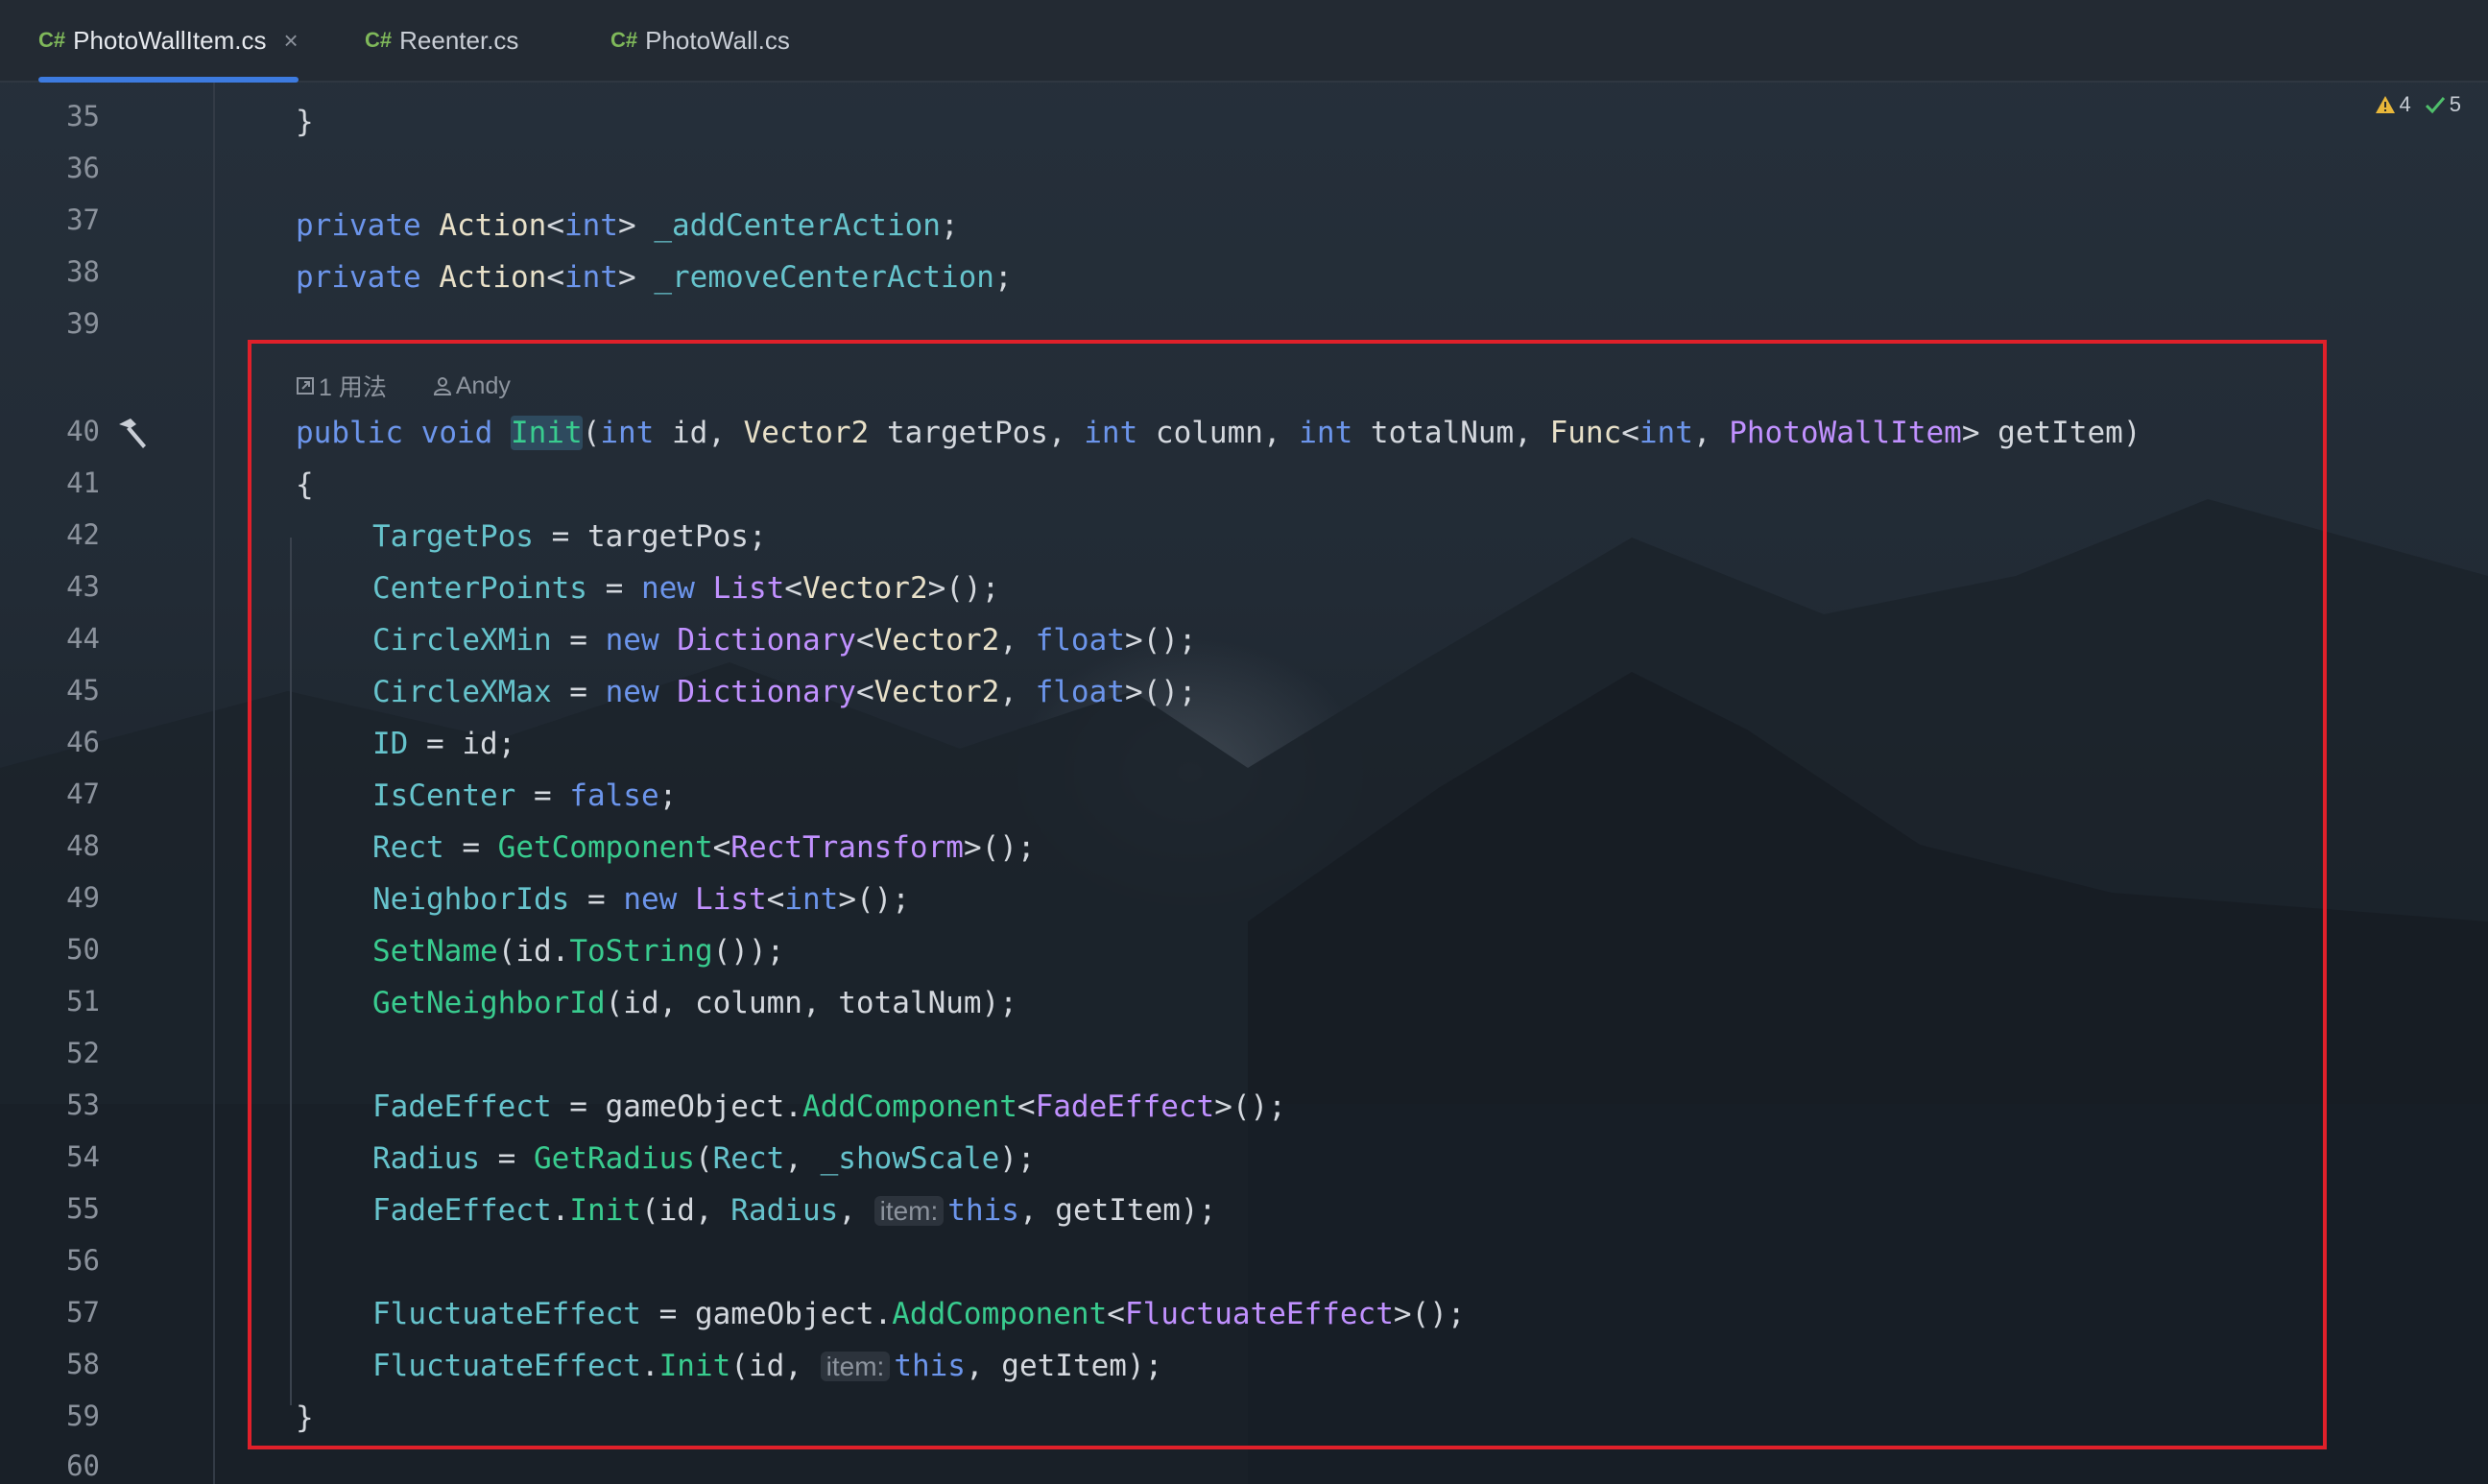 This screenshot has height=1484, width=2488. Describe the element at coordinates (1846, 433) in the screenshot. I see `class-name: PhotoWallItem` at that location.